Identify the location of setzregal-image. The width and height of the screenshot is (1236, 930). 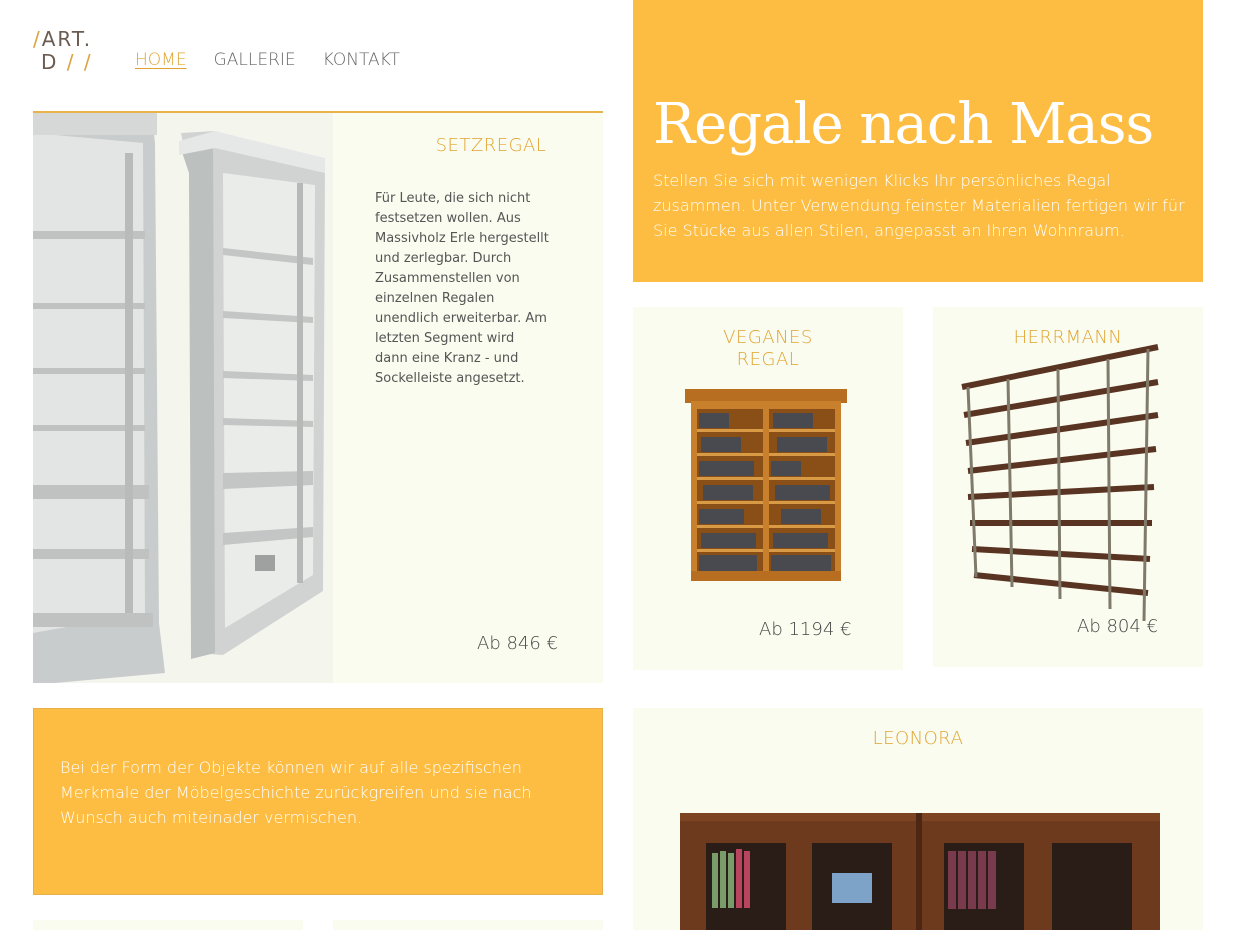
(183, 398).